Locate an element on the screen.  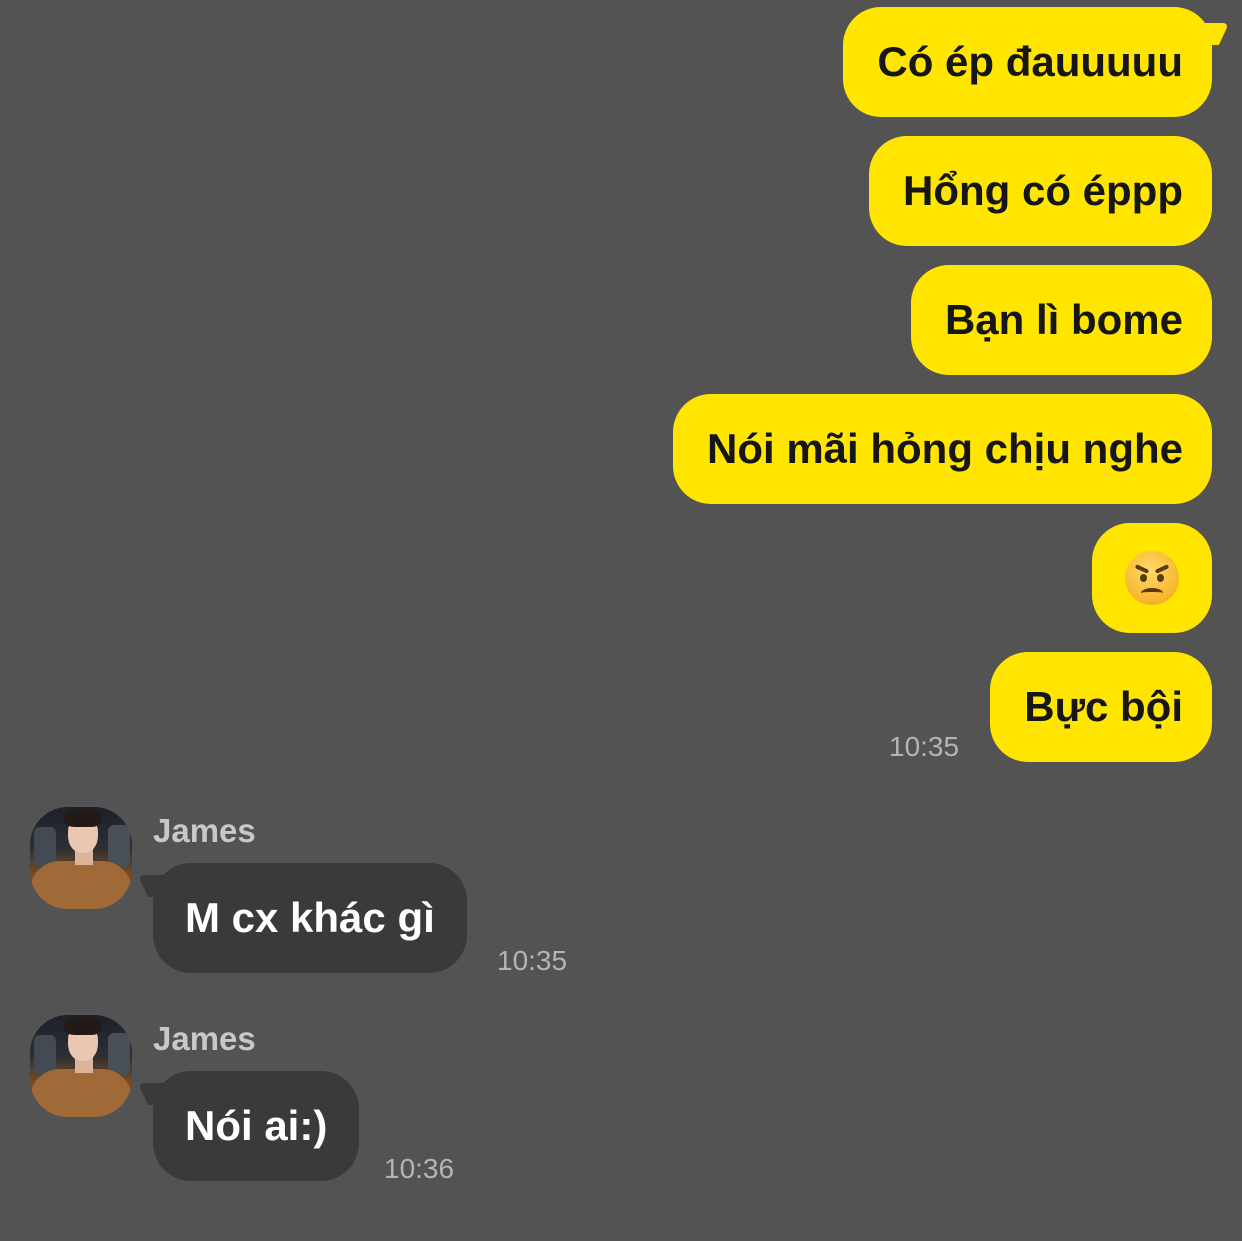
incoming-message-bubble: Nói ai:) is located at coordinates (256, 1126).